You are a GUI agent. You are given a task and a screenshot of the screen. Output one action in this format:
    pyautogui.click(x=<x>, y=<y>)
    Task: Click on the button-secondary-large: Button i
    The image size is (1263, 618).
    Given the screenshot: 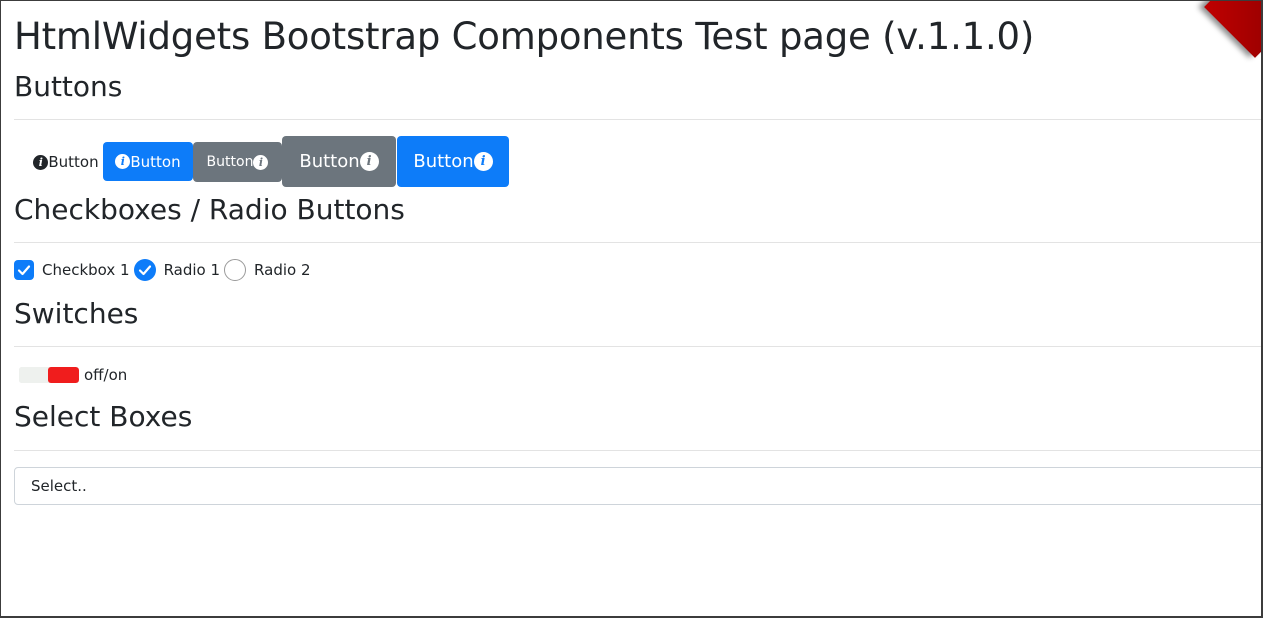 What is the action you would take?
    pyautogui.click(x=339, y=161)
    